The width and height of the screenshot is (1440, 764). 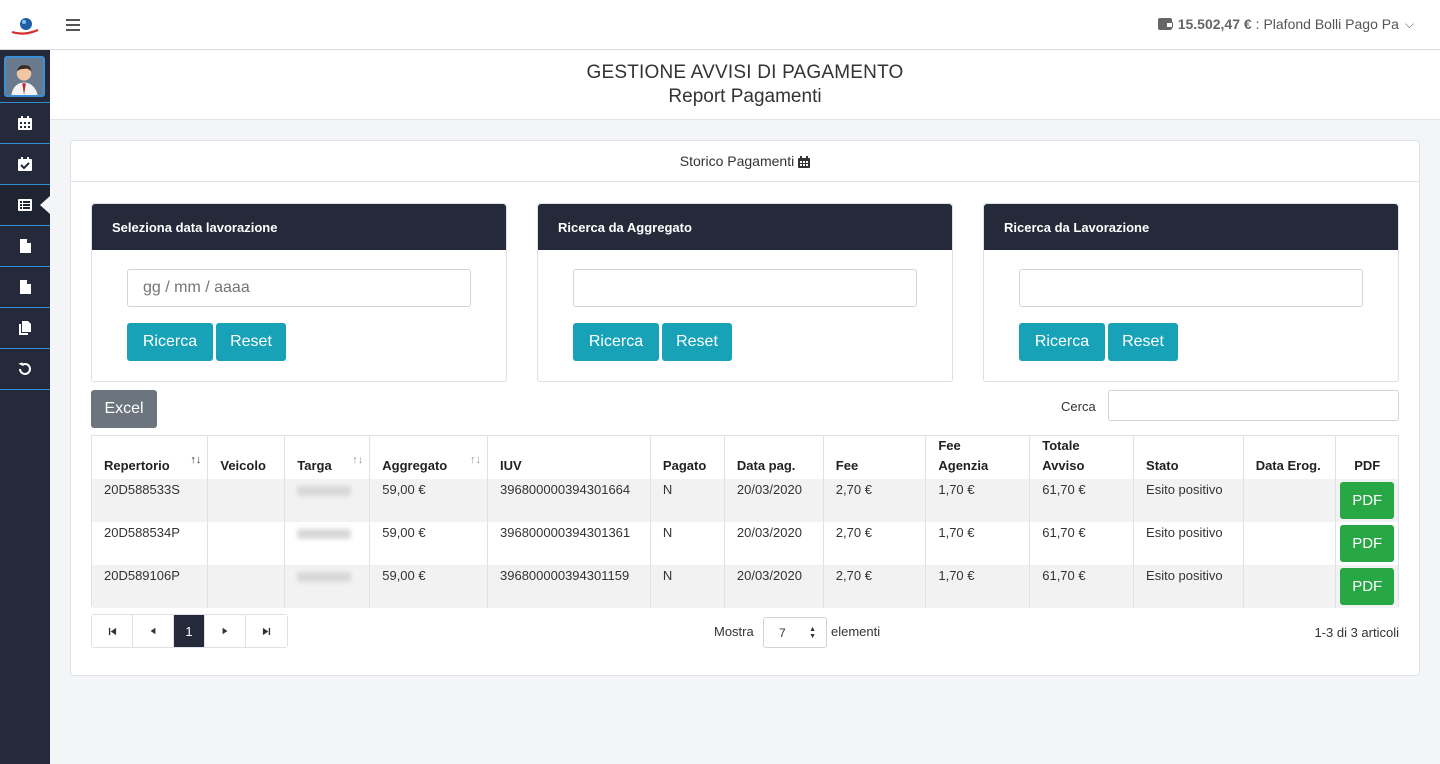 I want to click on search-input, so click(x=1253, y=405).